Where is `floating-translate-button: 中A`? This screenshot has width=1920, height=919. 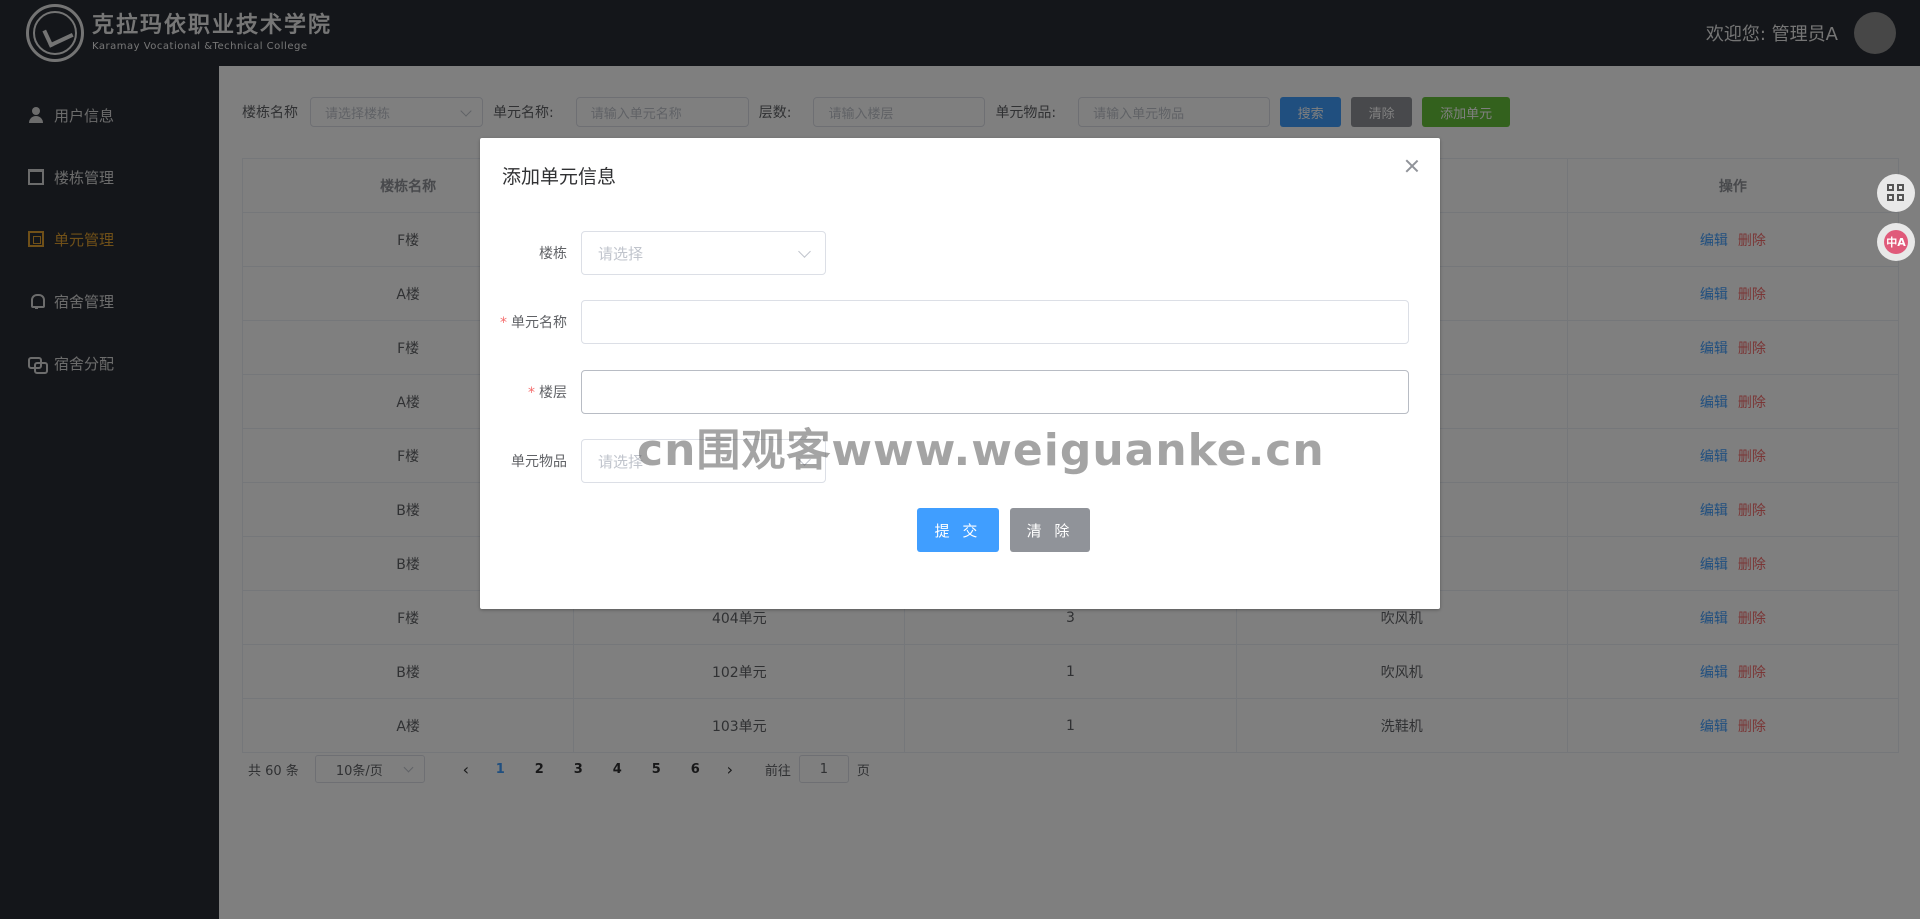 floating-translate-button: 中A is located at coordinates (1896, 242).